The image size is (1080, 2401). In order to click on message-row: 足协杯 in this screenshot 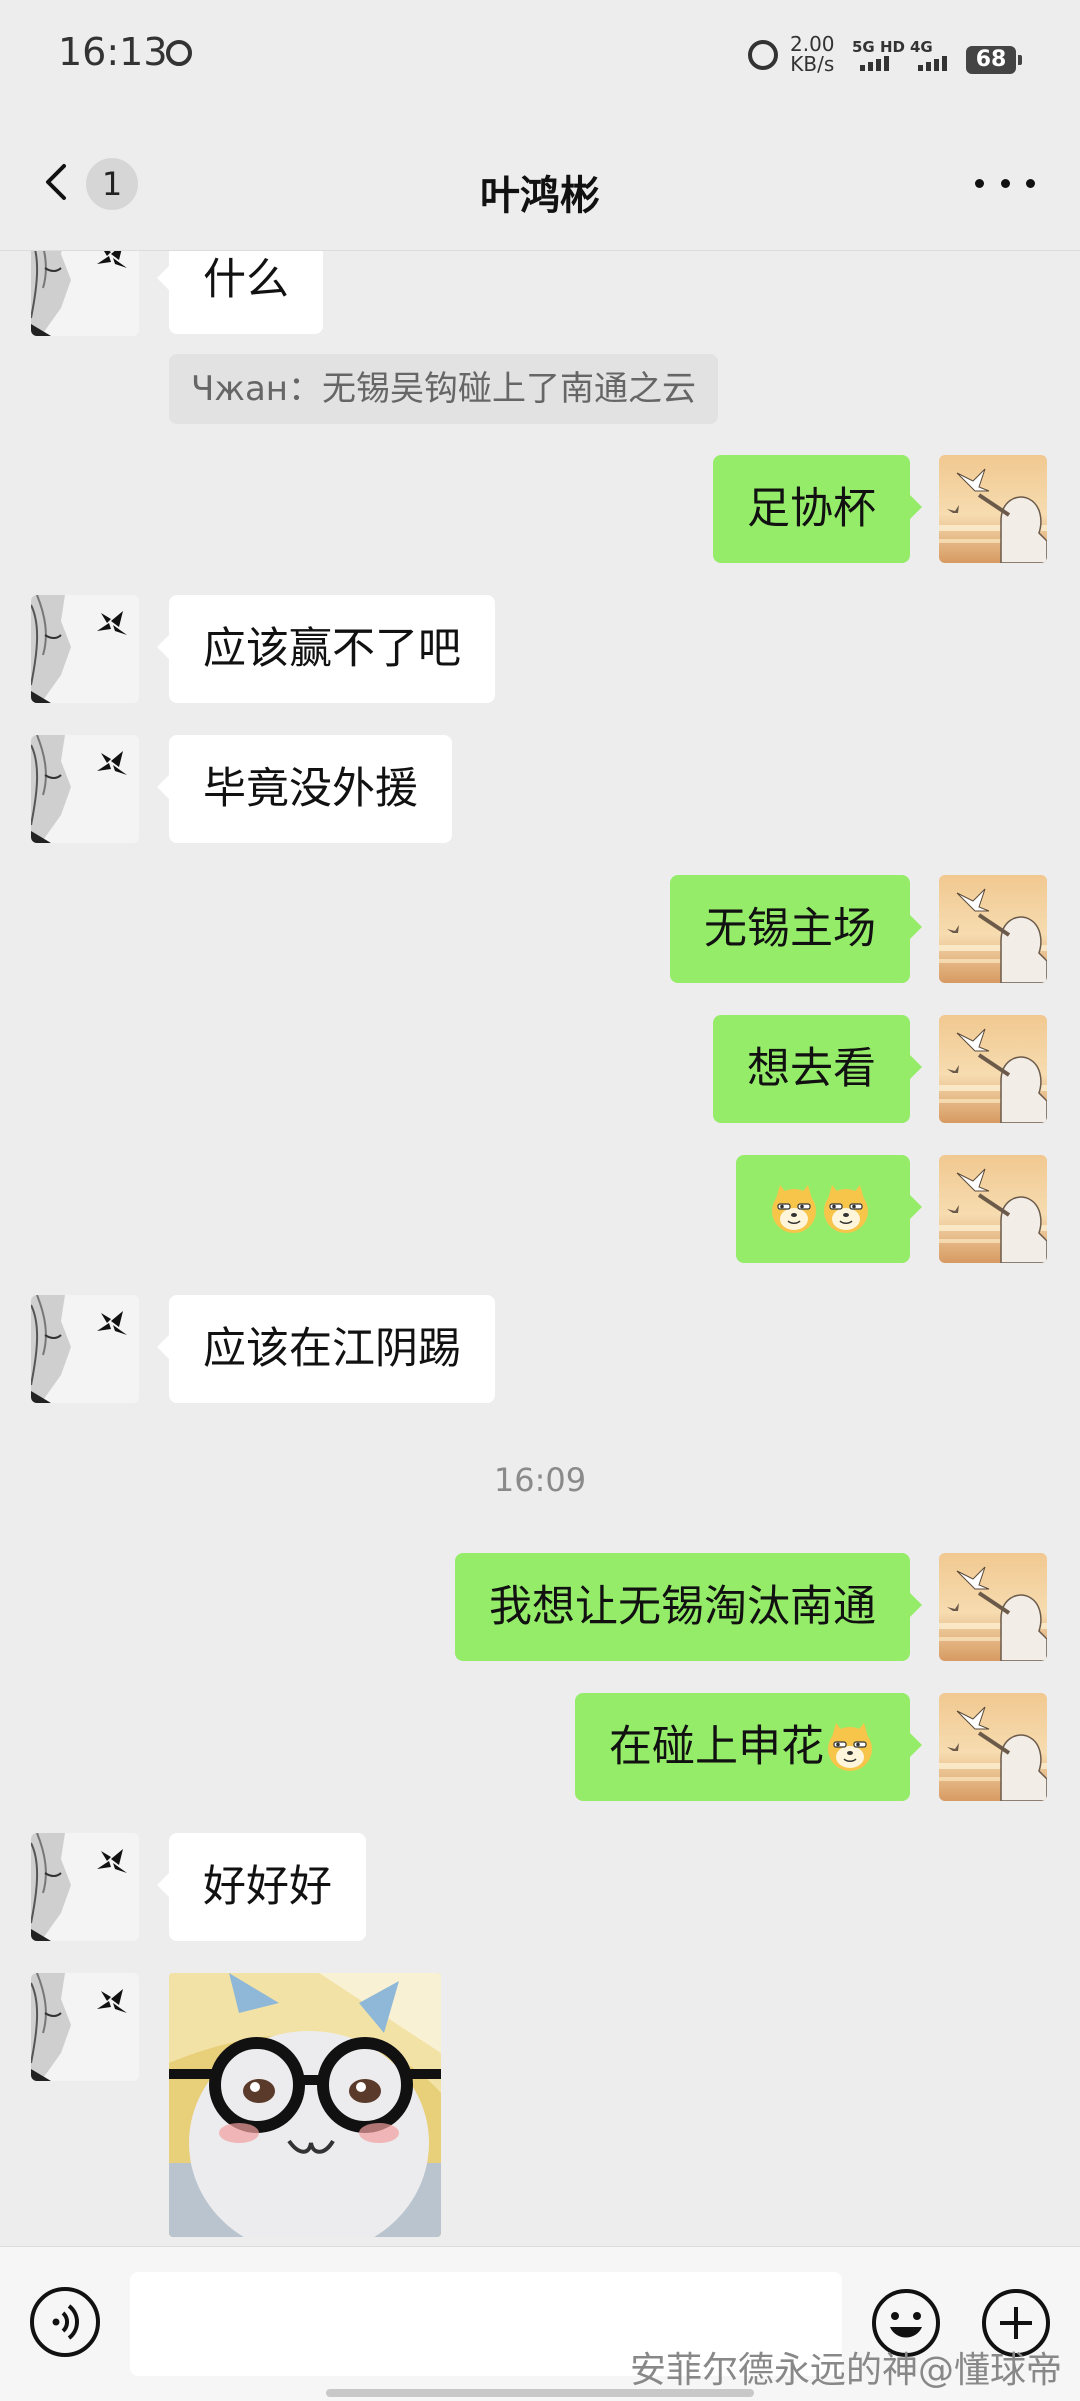, I will do `click(540, 509)`.